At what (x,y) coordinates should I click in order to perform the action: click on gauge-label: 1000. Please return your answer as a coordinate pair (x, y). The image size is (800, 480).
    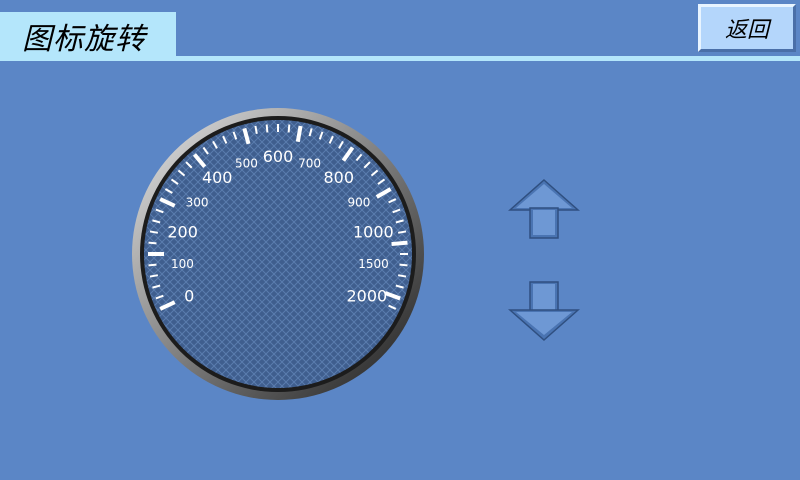
    Looking at the image, I should click on (373, 231).